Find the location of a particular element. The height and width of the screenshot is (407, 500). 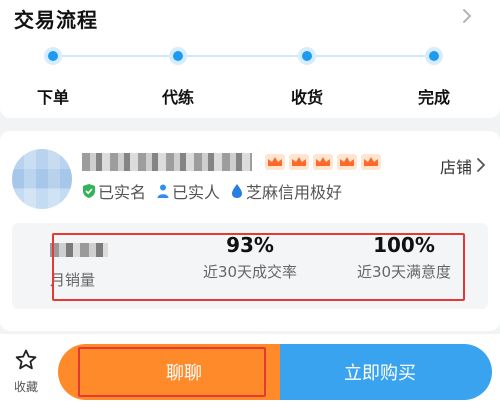

step-label-boosting: 代练 is located at coordinates (177, 97).